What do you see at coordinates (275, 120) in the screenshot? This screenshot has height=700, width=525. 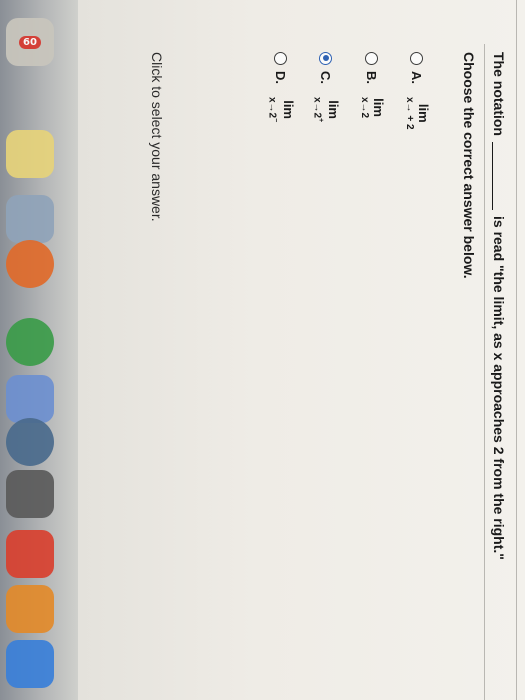 I see `lim-direction: −` at bounding box center [275, 120].